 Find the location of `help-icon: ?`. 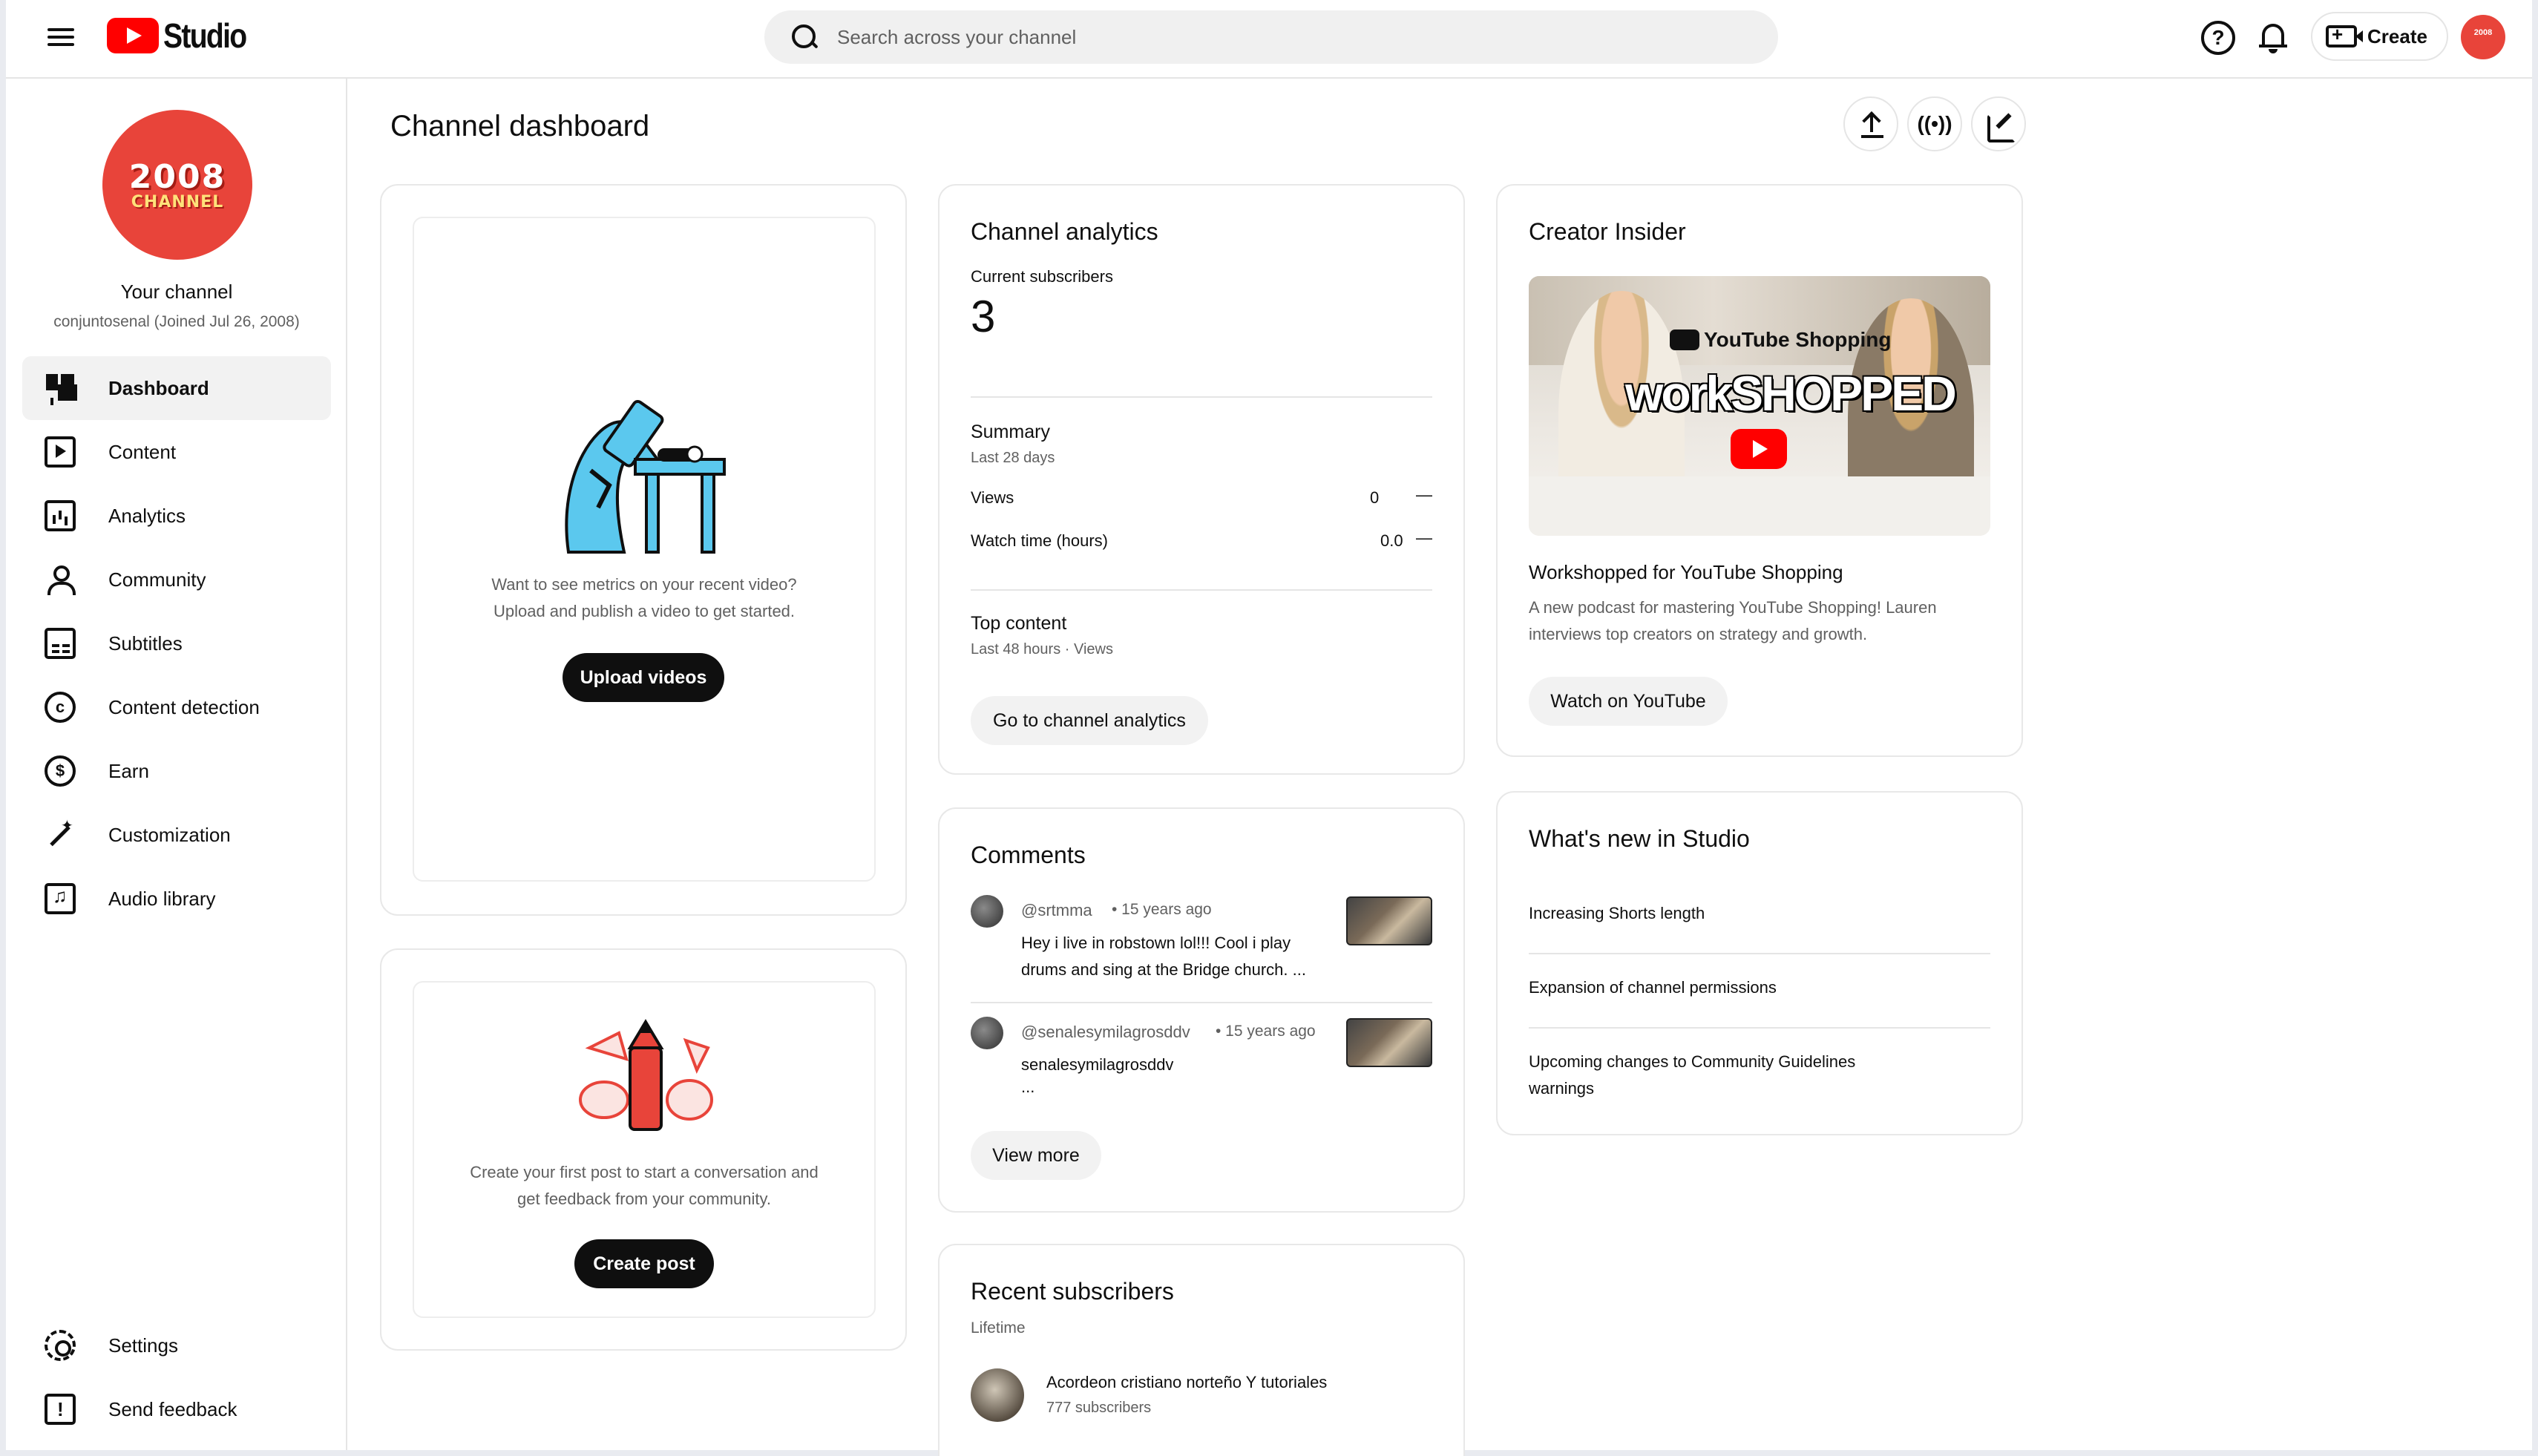

help-icon: ? is located at coordinates (2218, 38).